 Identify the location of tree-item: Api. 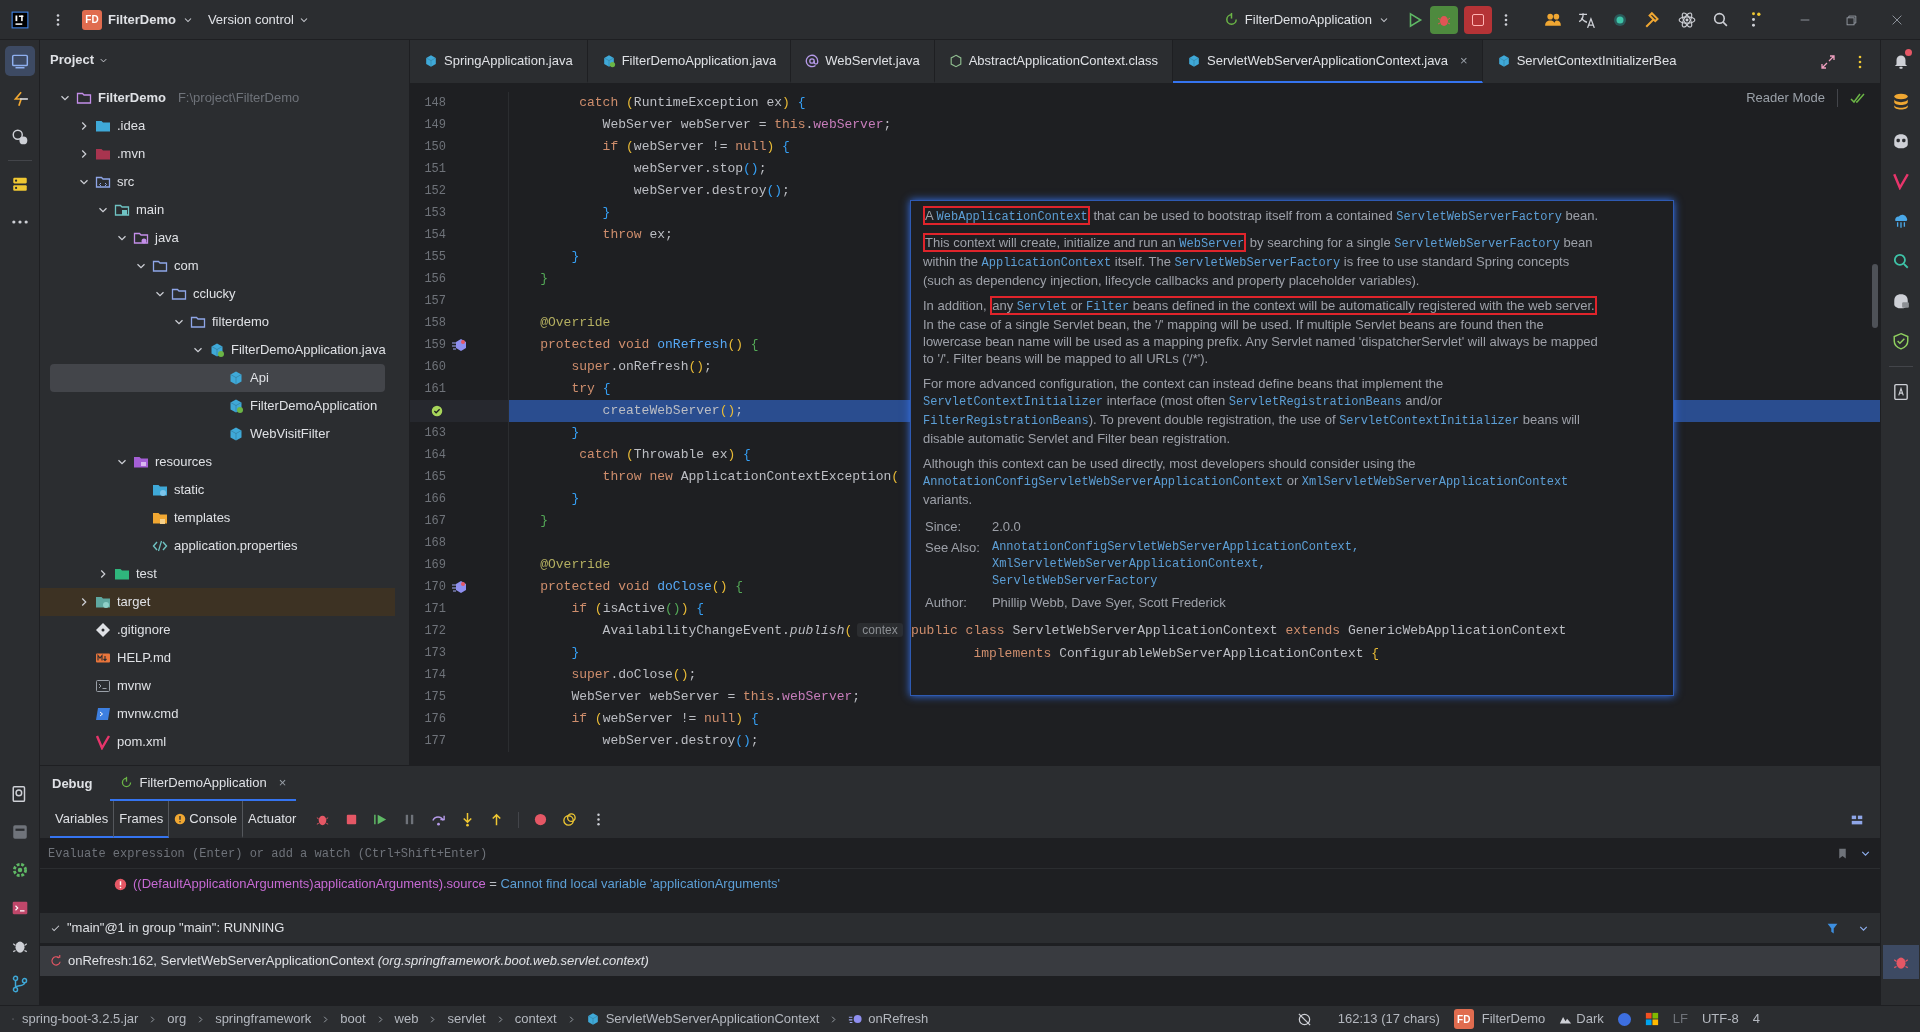
(217, 378).